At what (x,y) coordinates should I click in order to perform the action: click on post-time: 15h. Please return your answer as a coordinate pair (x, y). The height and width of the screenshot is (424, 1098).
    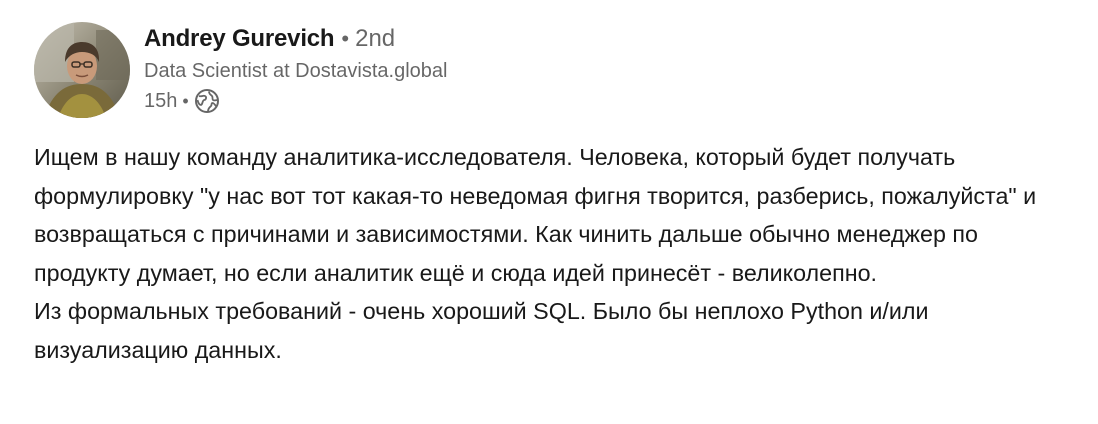
    Looking at the image, I should click on (161, 100).